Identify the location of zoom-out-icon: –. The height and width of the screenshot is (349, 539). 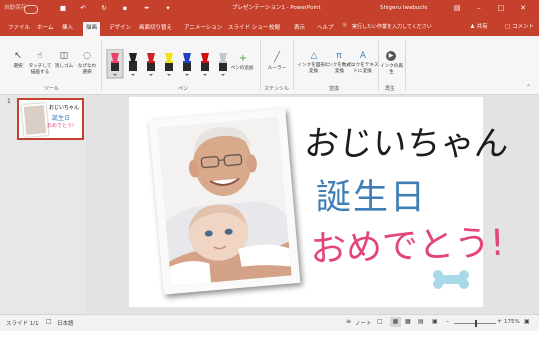
(447, 321).